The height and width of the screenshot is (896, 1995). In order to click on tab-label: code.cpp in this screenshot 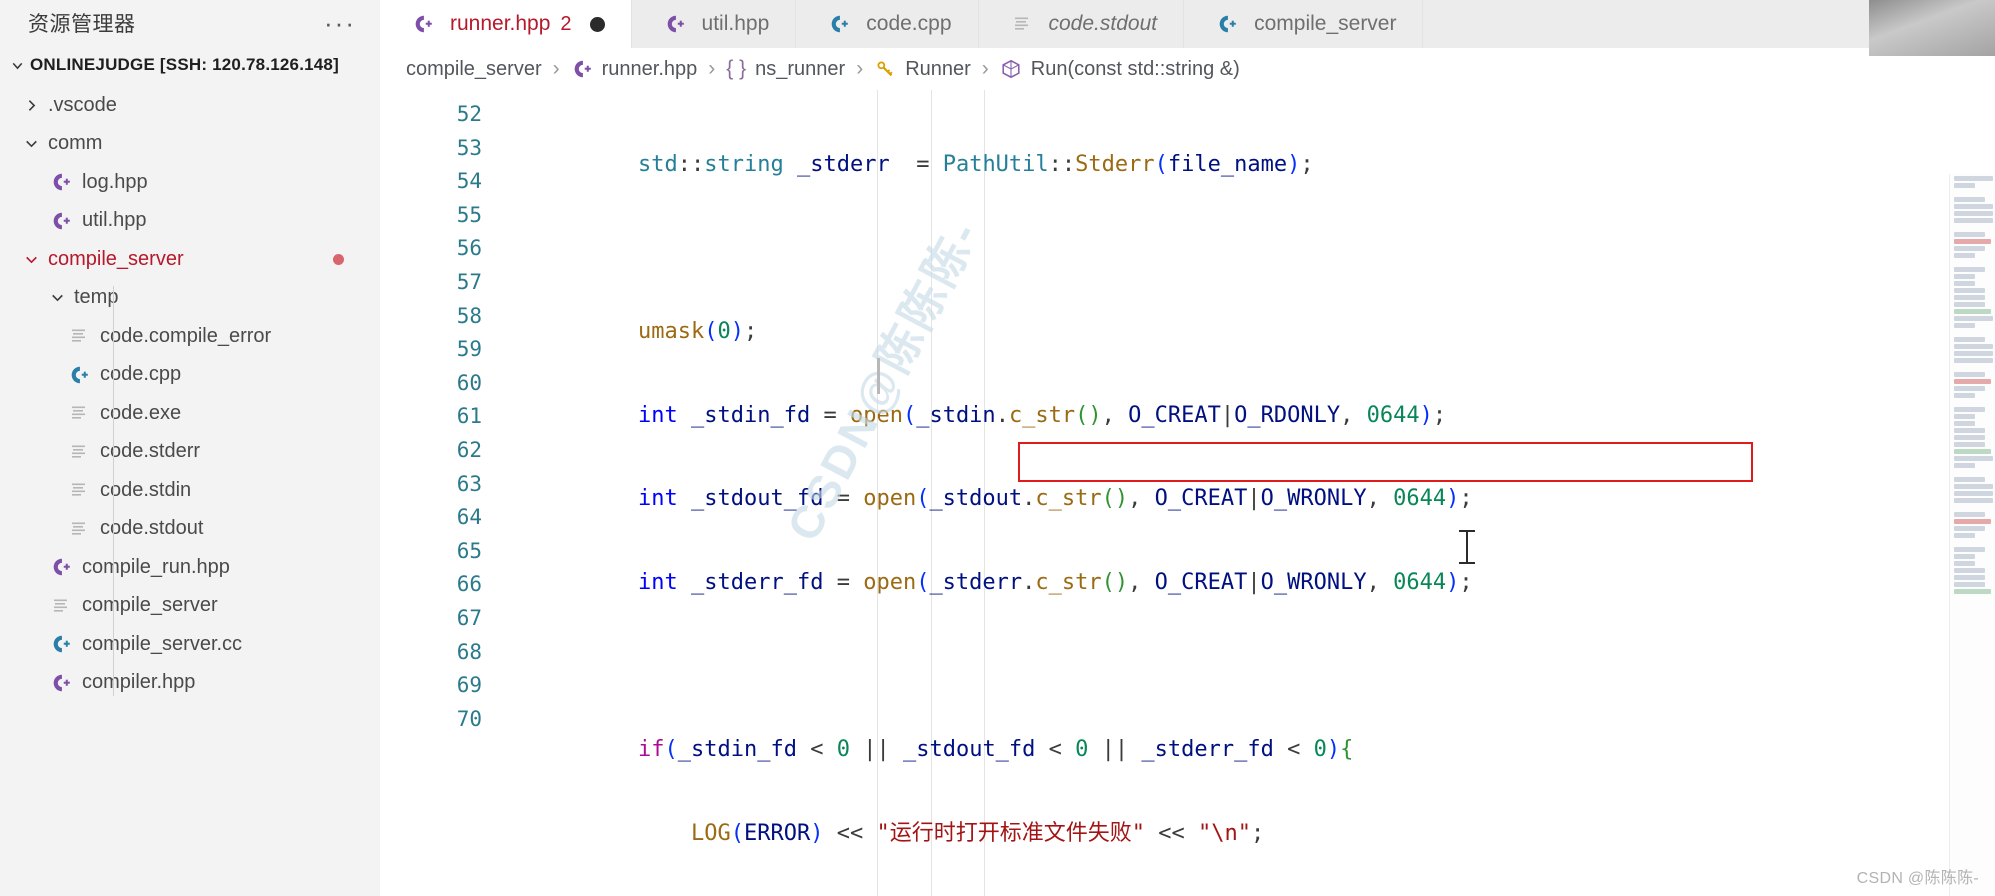, I will do `click(909, 23)`.